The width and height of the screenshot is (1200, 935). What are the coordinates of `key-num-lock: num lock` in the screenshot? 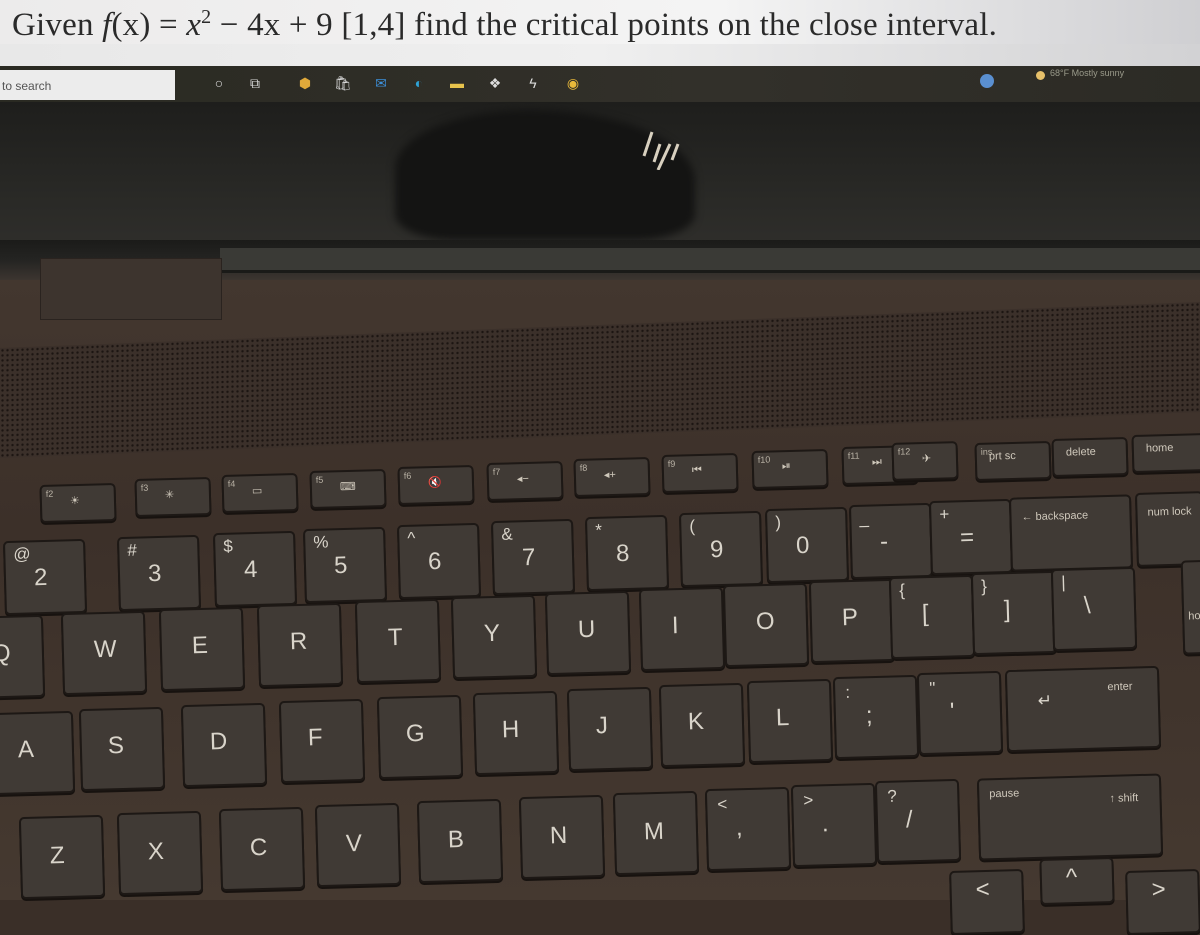 It's located at (1167, 529).